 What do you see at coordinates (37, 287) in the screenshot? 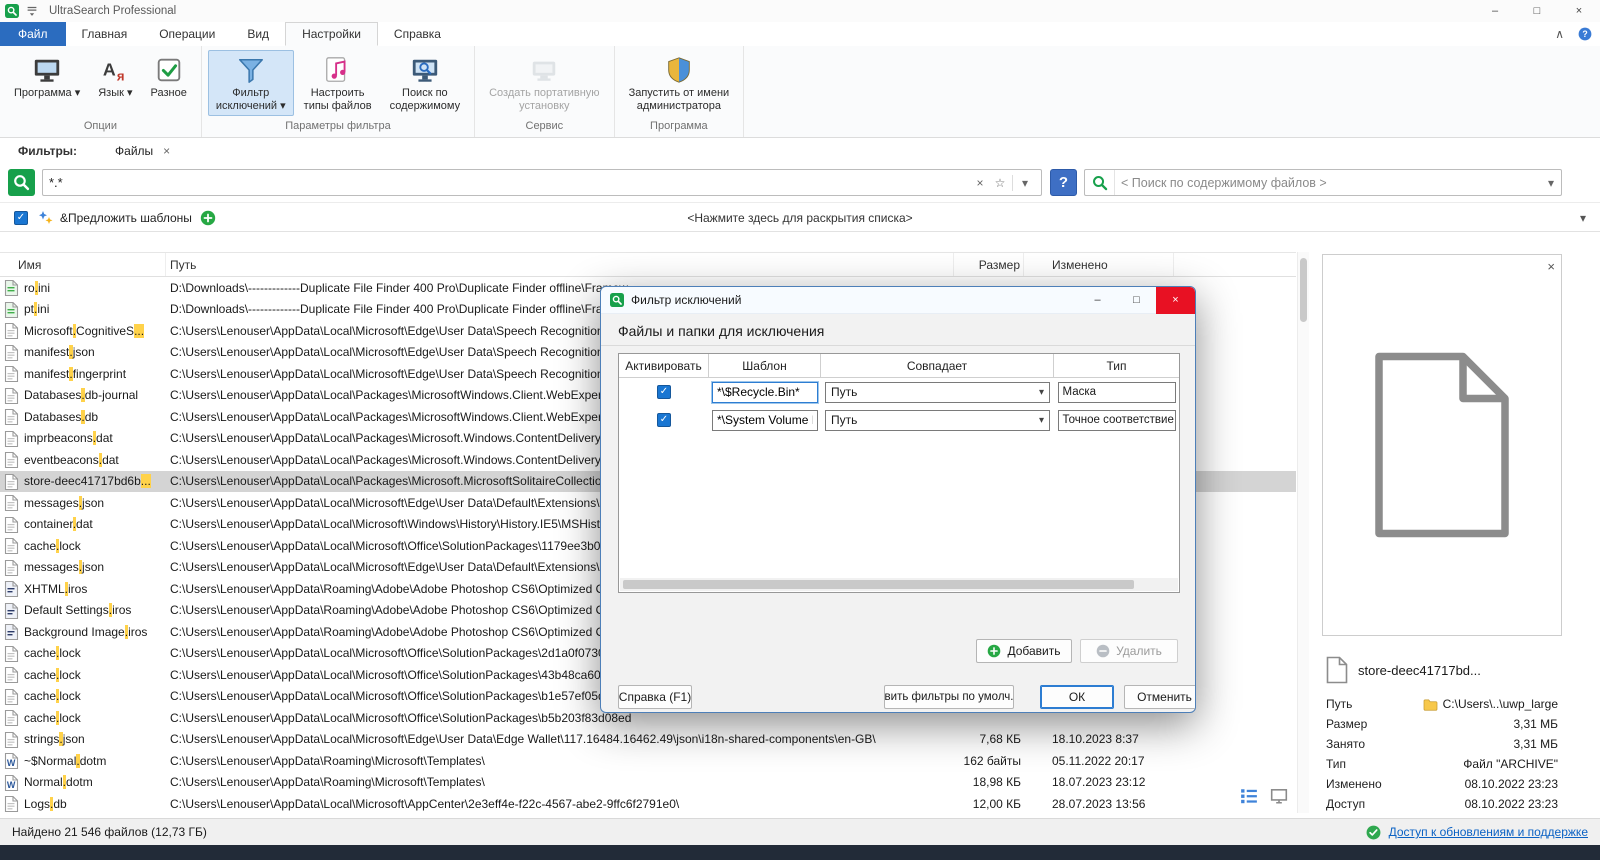
I see `file-name: ro.ini` at bounding box center [37, 287].